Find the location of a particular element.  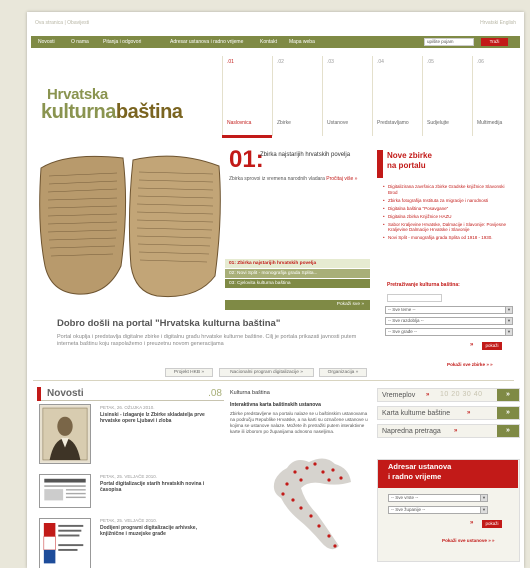

new-collections-accent is located at coordinates (380, 164).